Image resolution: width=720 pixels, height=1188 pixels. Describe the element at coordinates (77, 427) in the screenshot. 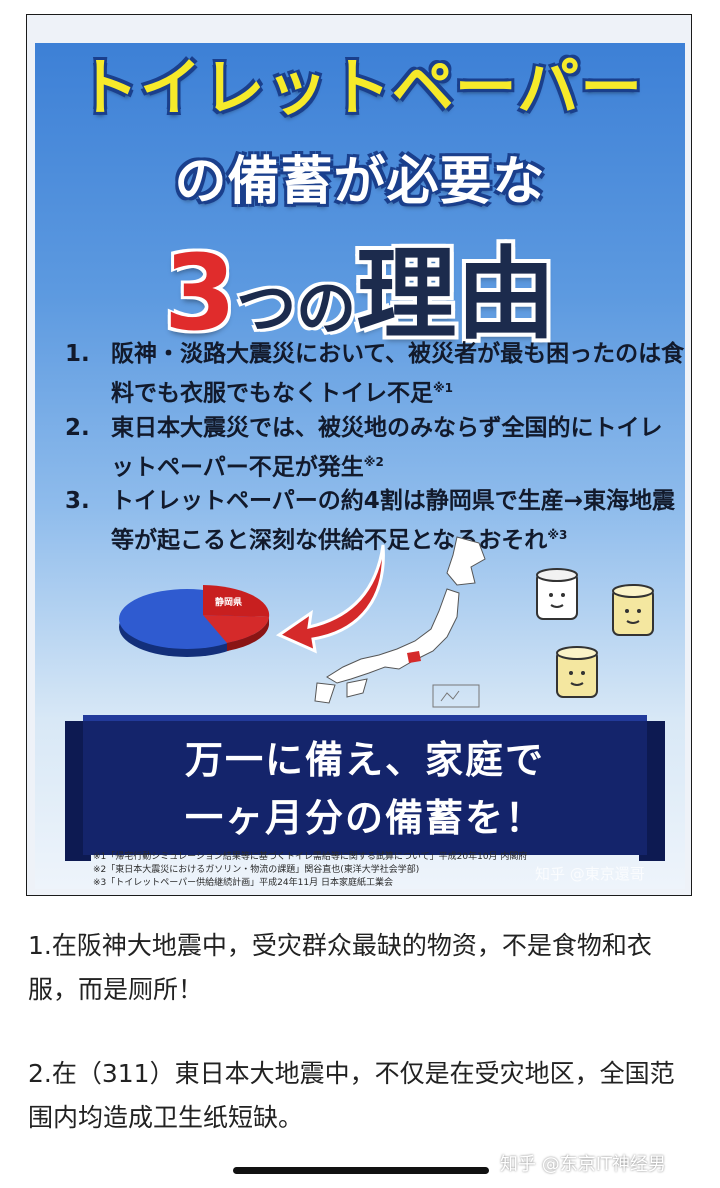

I see `reason-number: 2.` at that location.